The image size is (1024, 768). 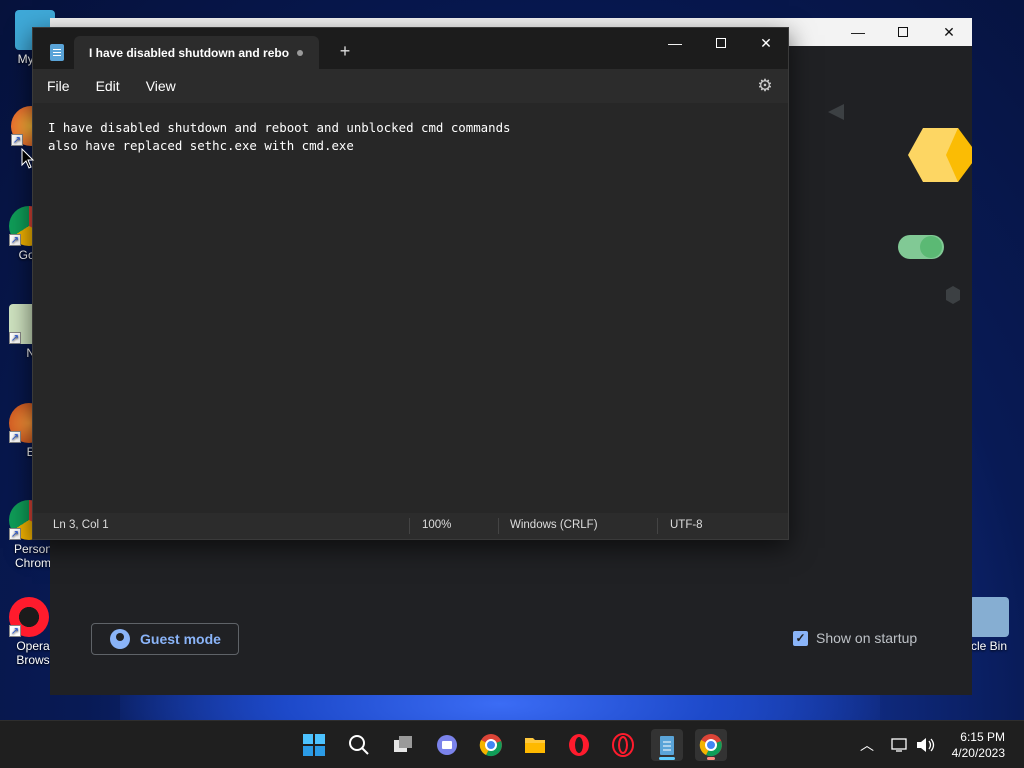 I want to click on guest-mode-label: Guest mode, so click(x=180, y=639).